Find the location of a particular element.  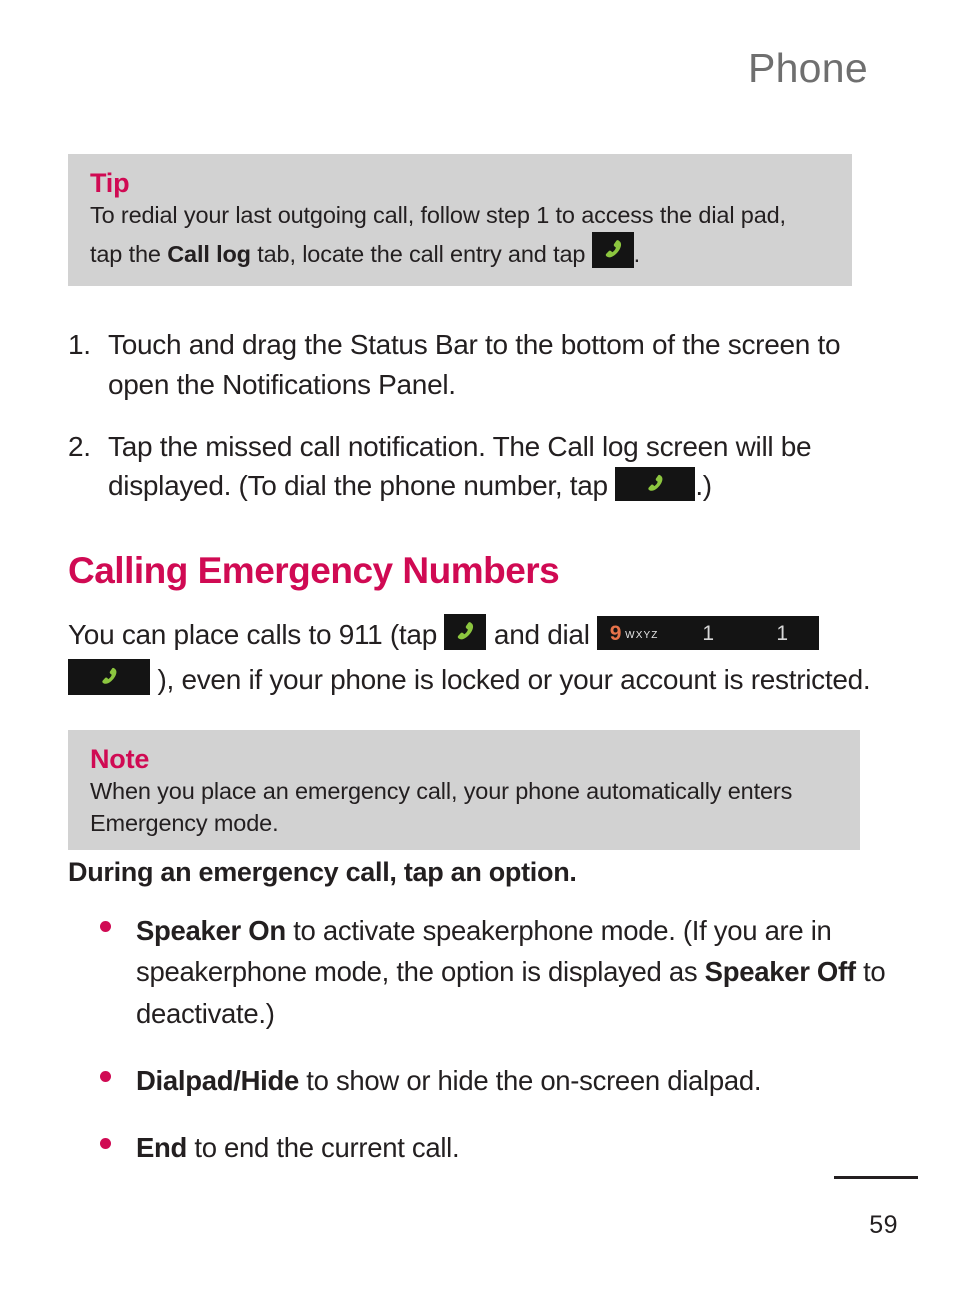

dialpad-key-1-first-digit: 1 is located at coordinates (708, 633).